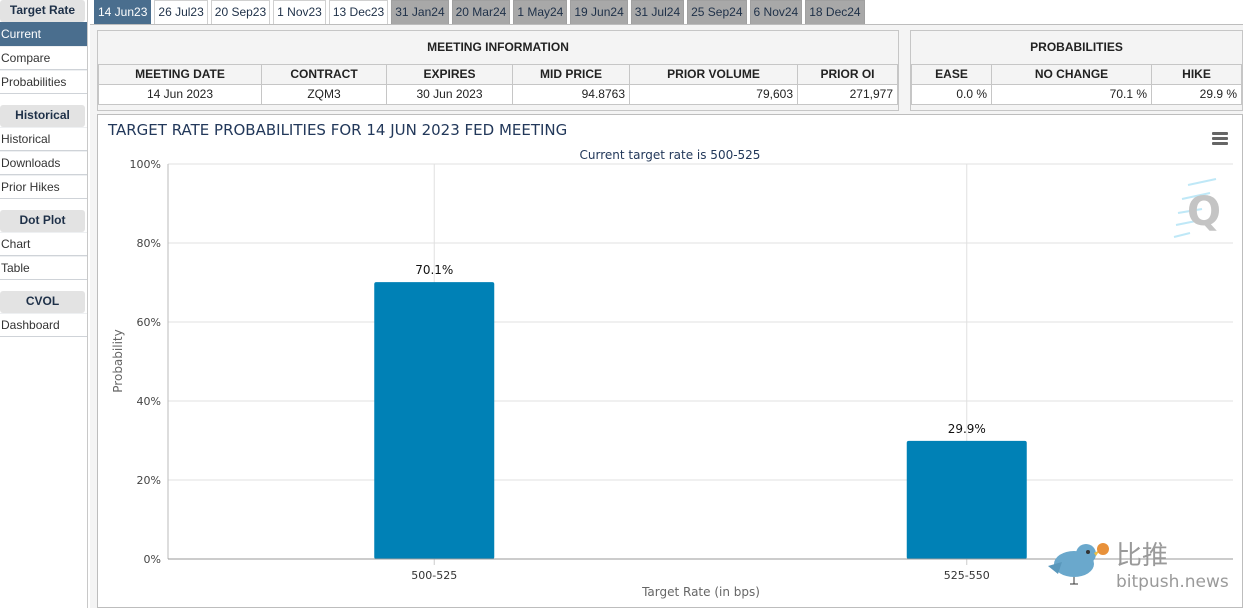 Image resolution: width=1243 pixels, height=608 pixels. I want to click on tab-25-sep24: 25 Sep24, so click(717, 12).